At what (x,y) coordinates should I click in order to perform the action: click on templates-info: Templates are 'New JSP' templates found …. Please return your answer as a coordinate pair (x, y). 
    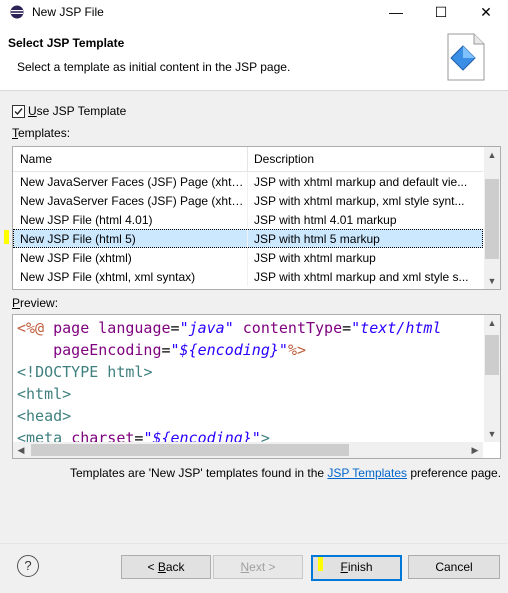
    Looking at the image, I should click on (286, 473).